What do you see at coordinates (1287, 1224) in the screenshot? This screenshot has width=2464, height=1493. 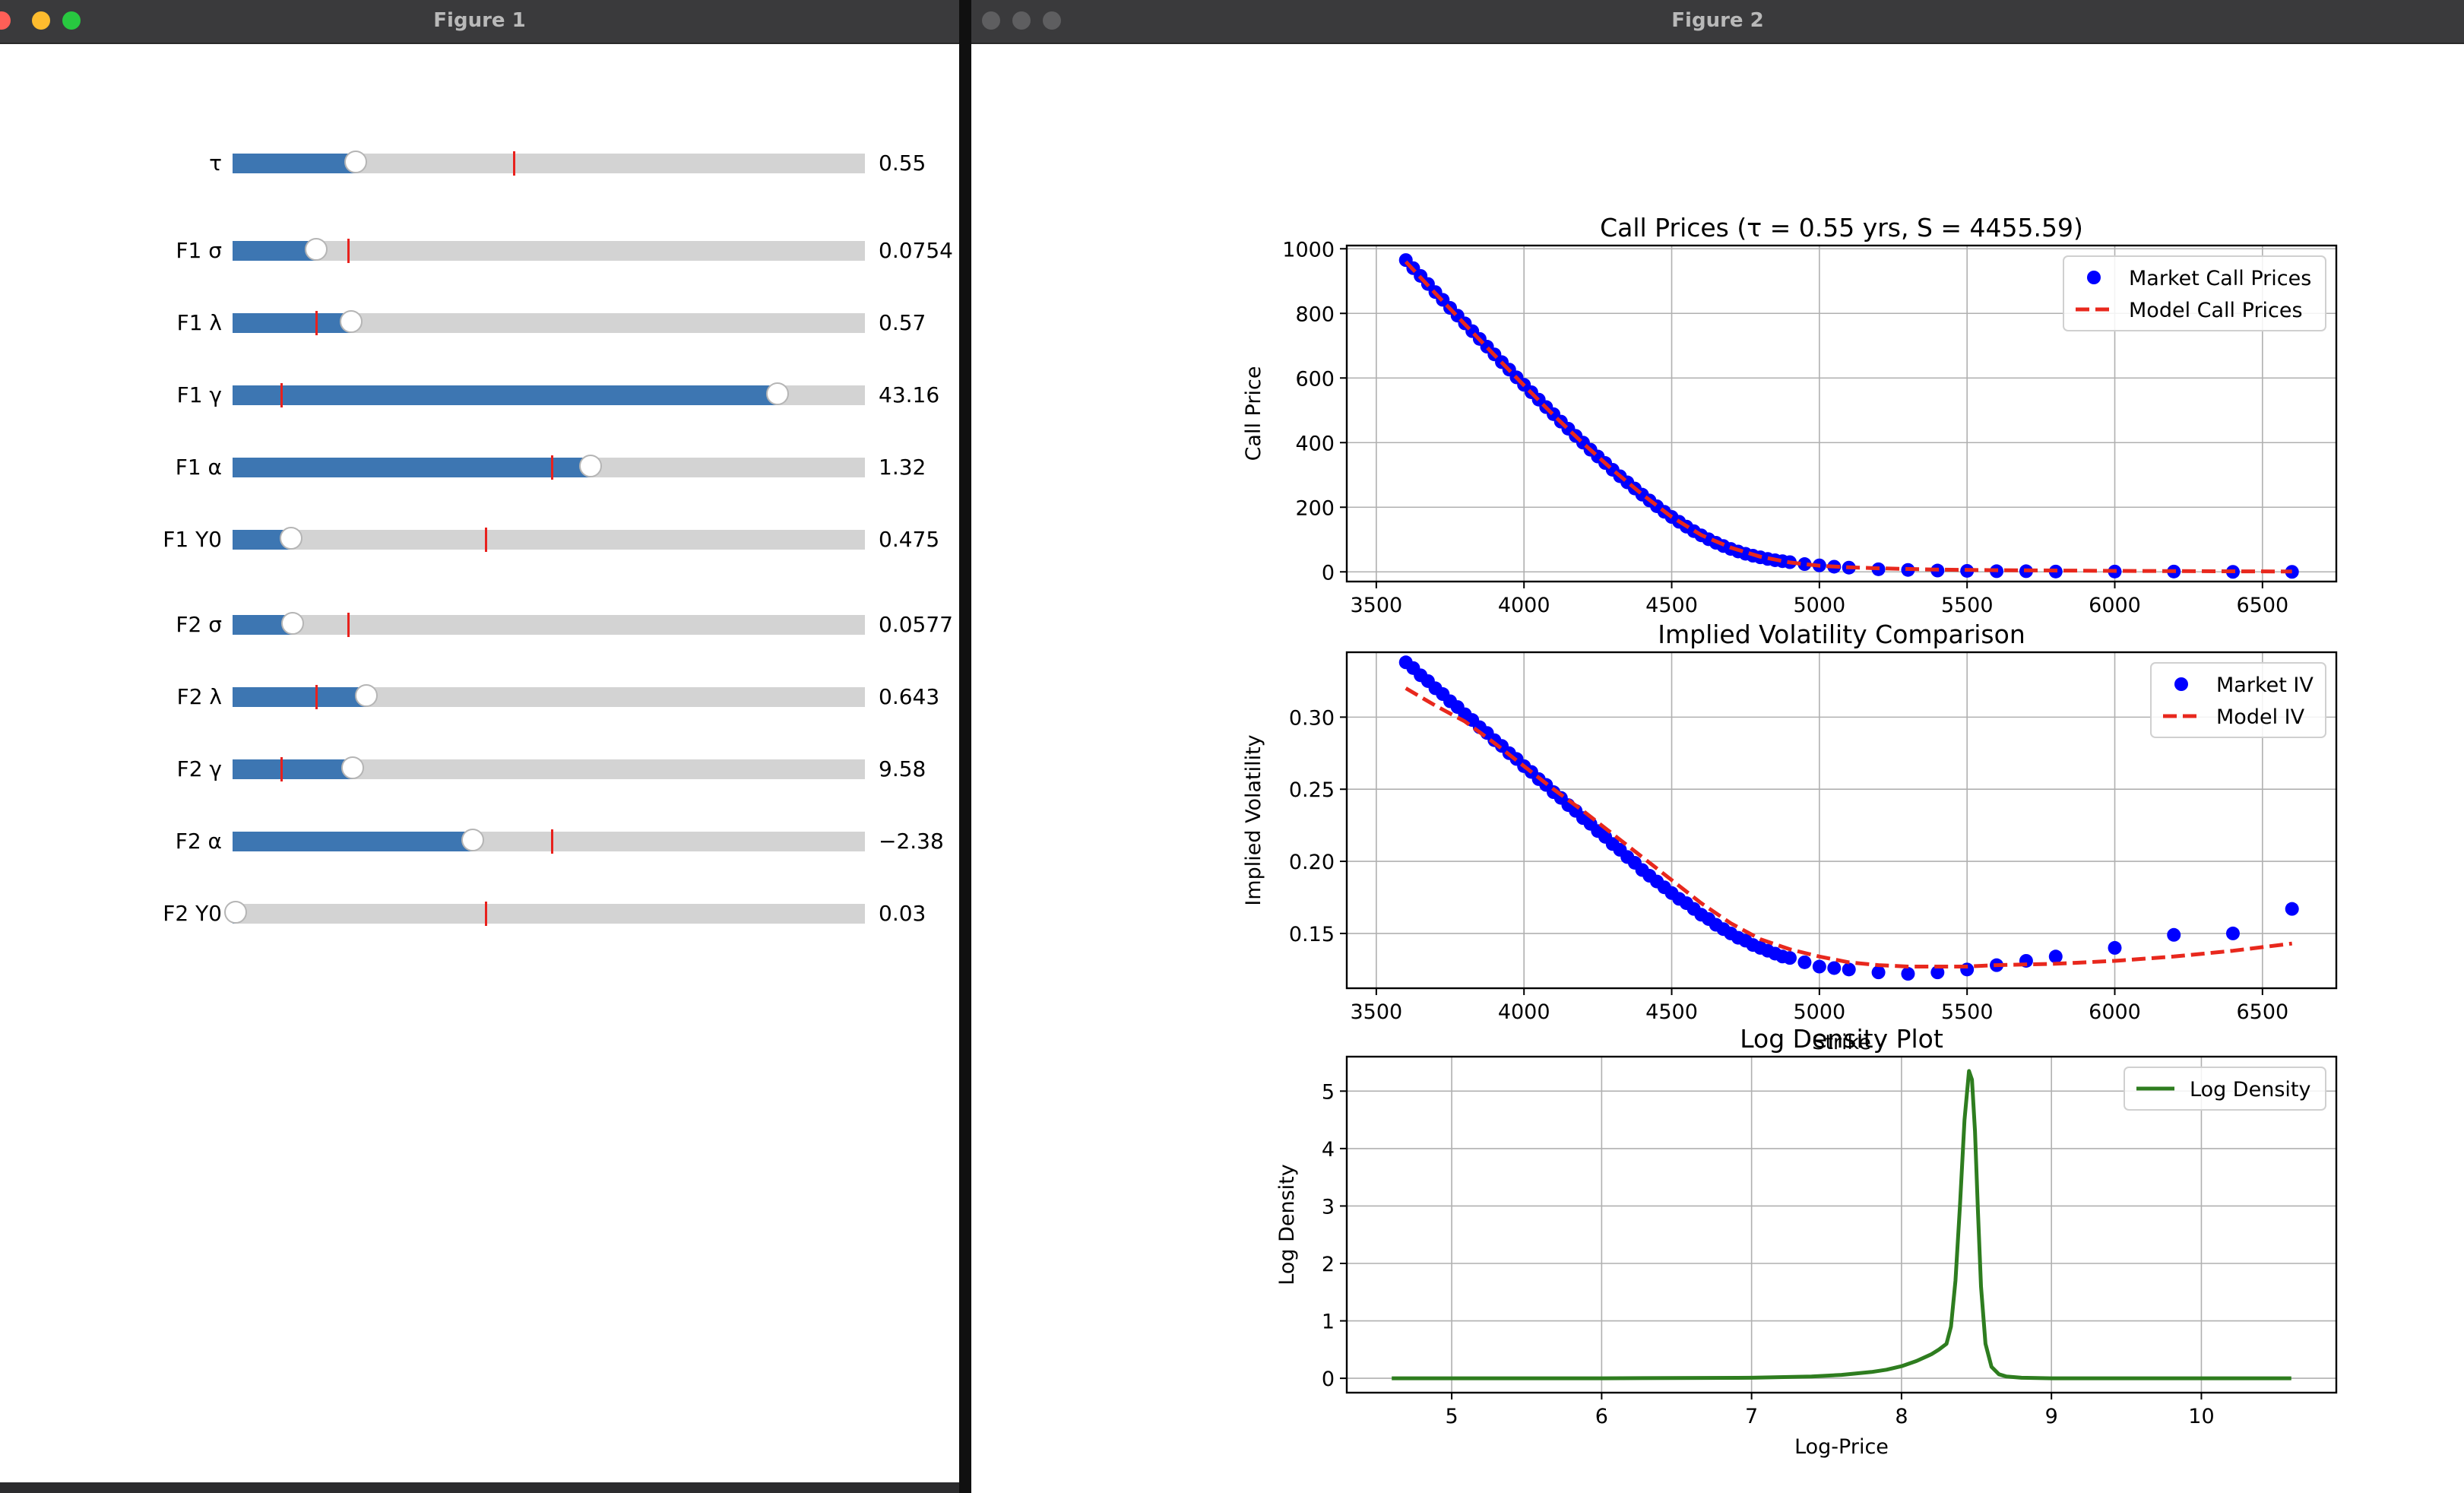 I see `y-axis-label: Log Density` at bounding box center [1287, 1224].